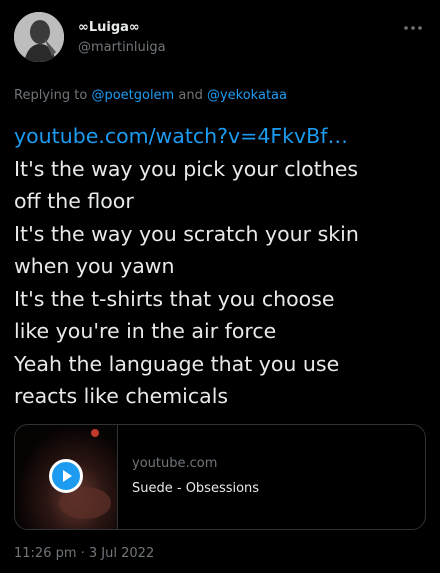 The image size is (440, 573). I want to click on avatar, so click(39, 37).